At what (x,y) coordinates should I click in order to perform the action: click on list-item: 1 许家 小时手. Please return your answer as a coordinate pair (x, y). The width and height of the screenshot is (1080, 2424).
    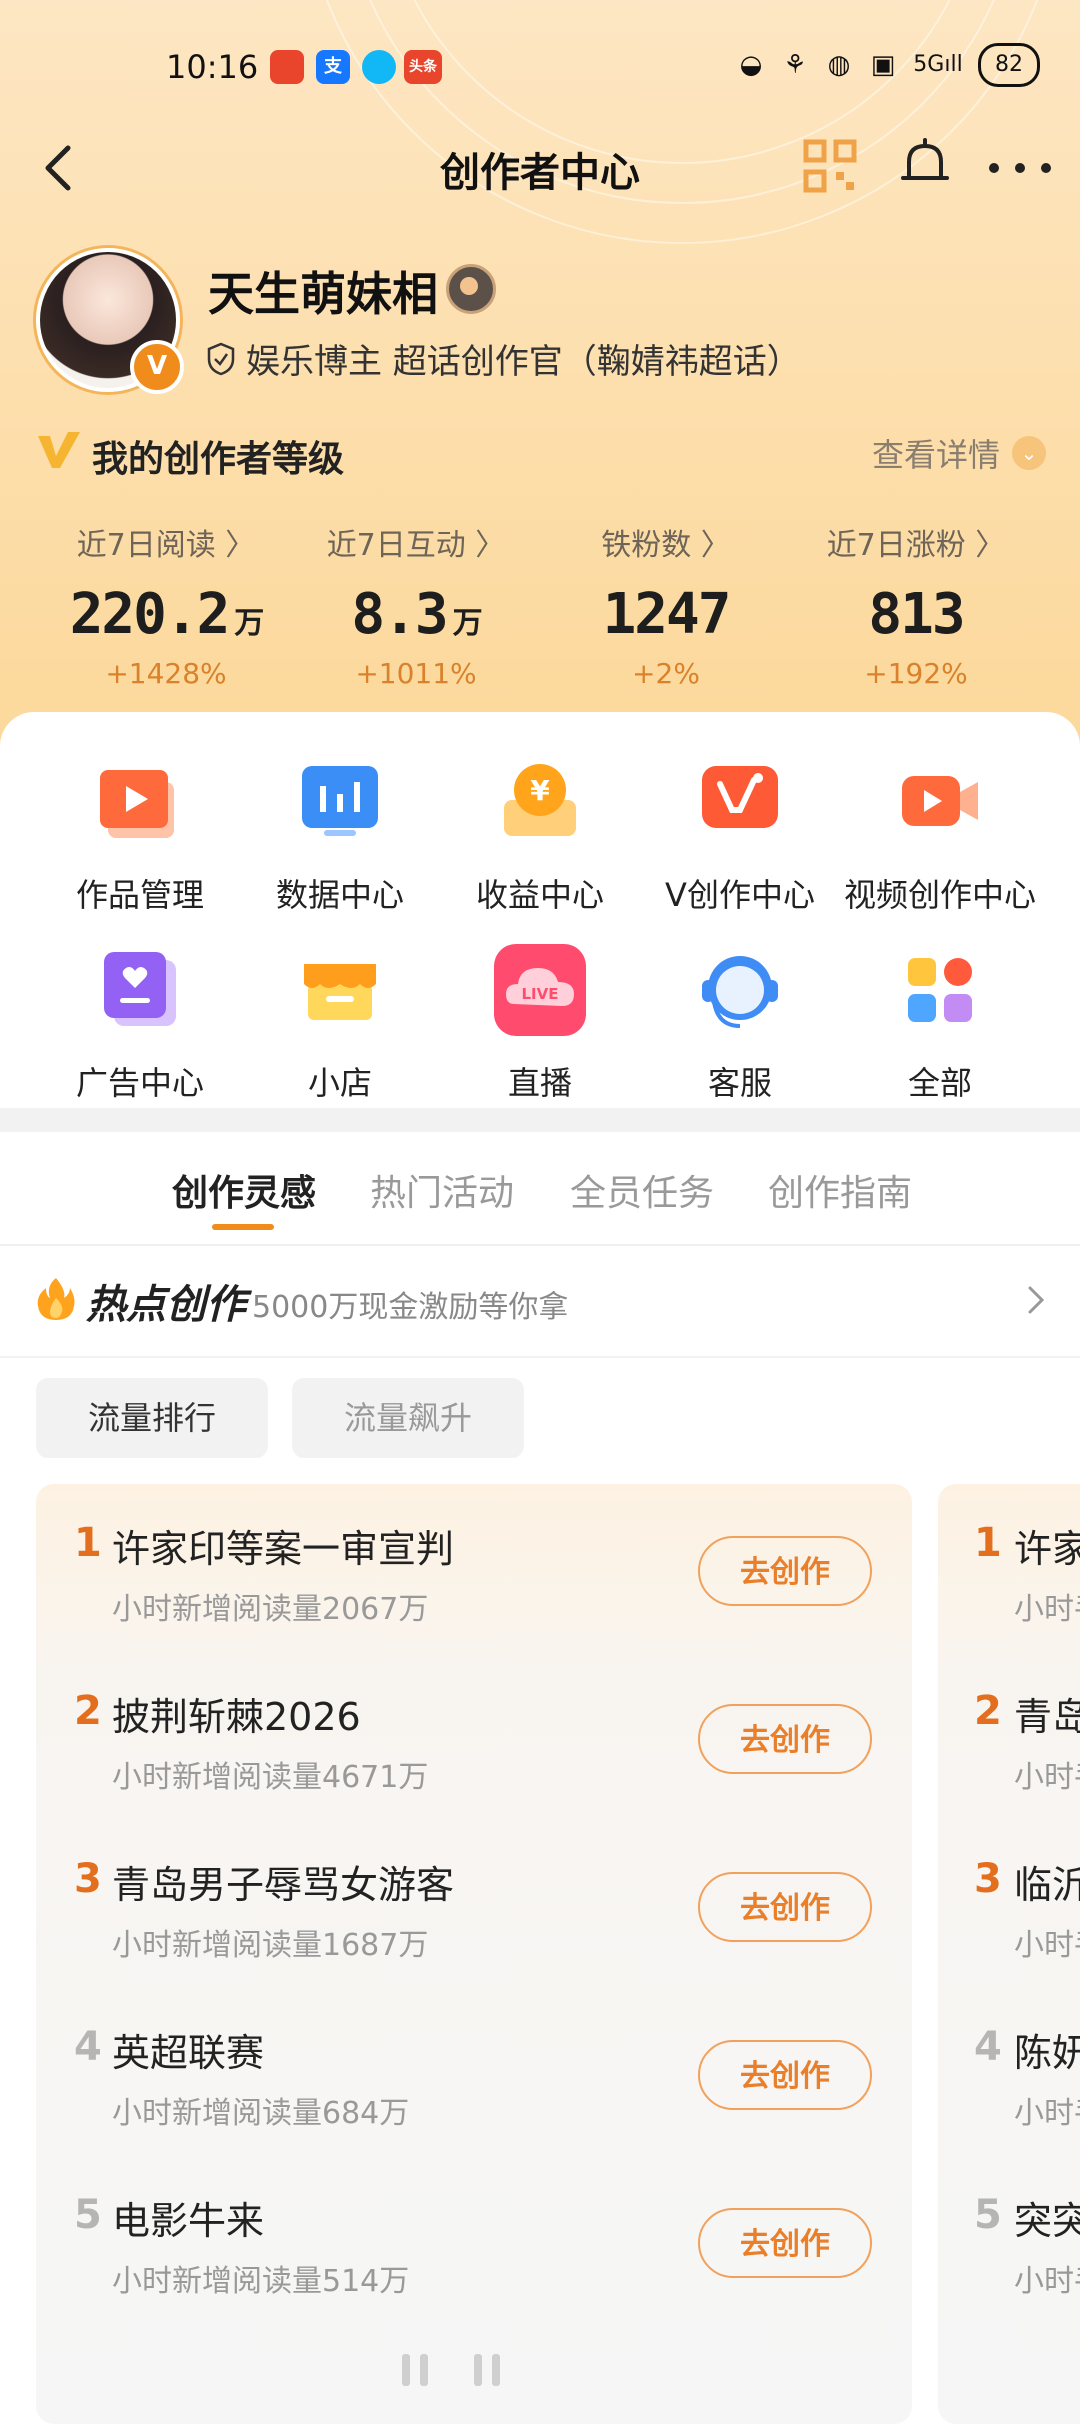
    Looking at the image, I should click on (1009, 1568).